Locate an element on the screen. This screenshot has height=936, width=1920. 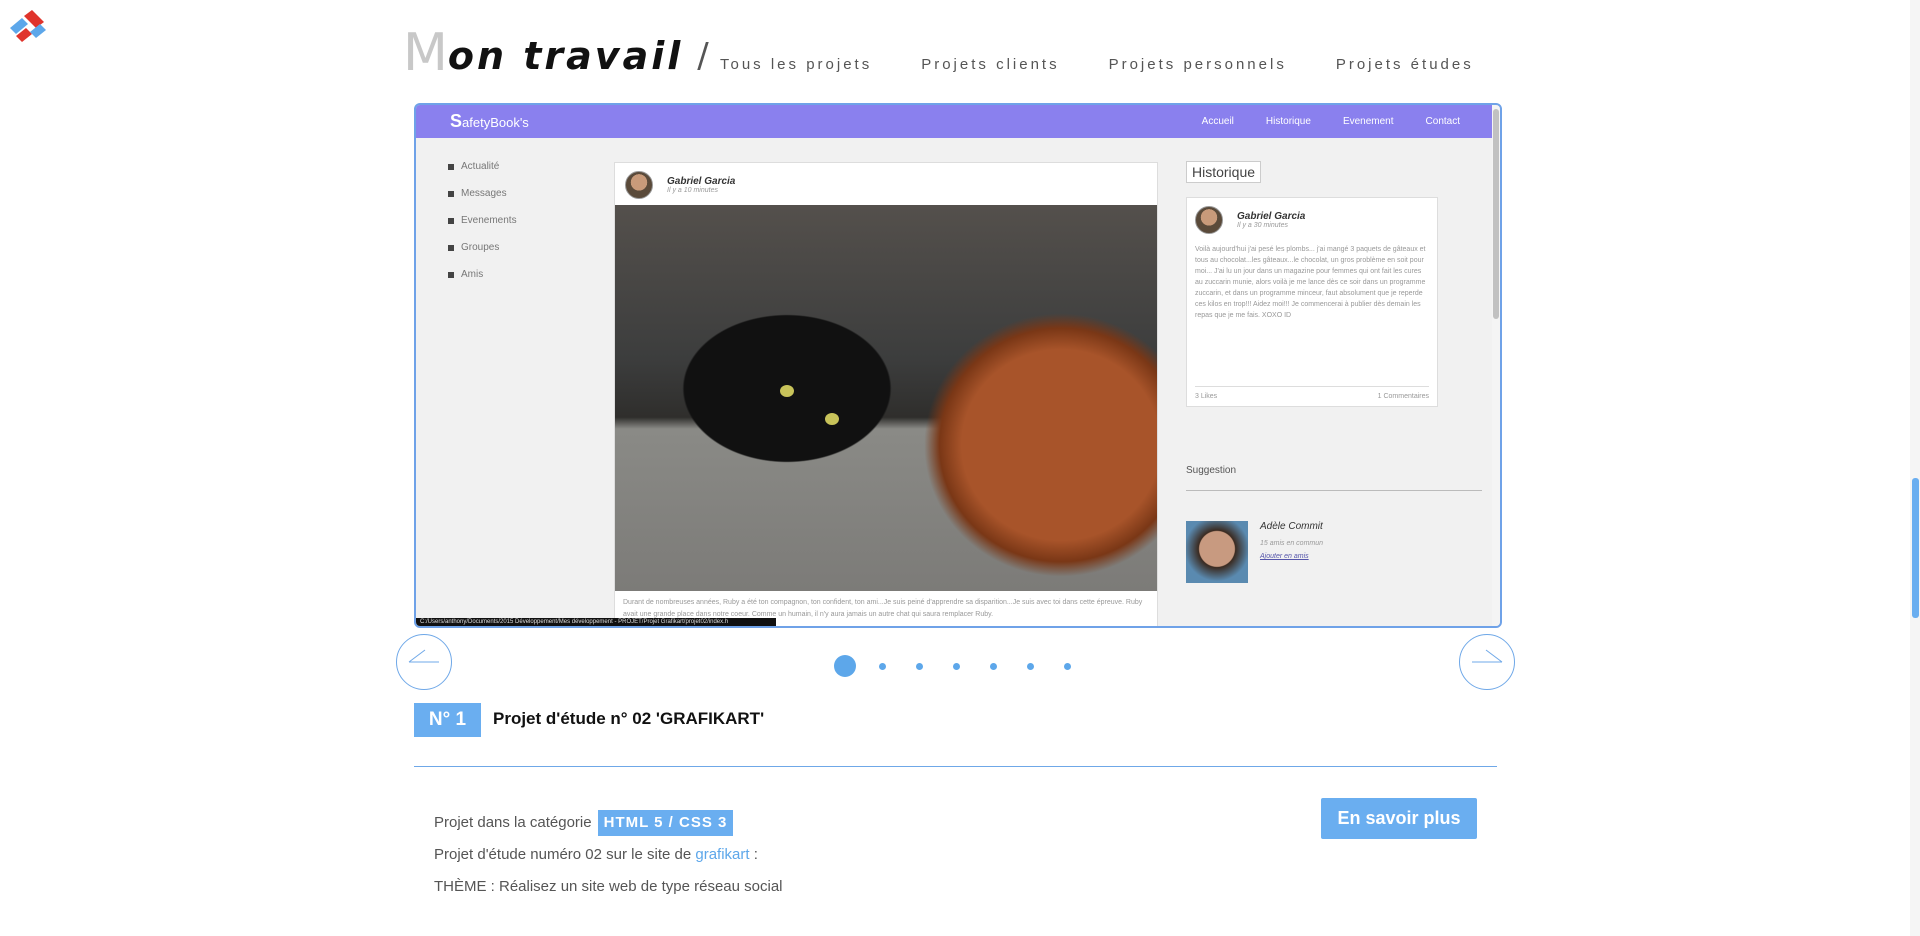
preview-sidebar-item: Messages is located at coordinates (482, 193).